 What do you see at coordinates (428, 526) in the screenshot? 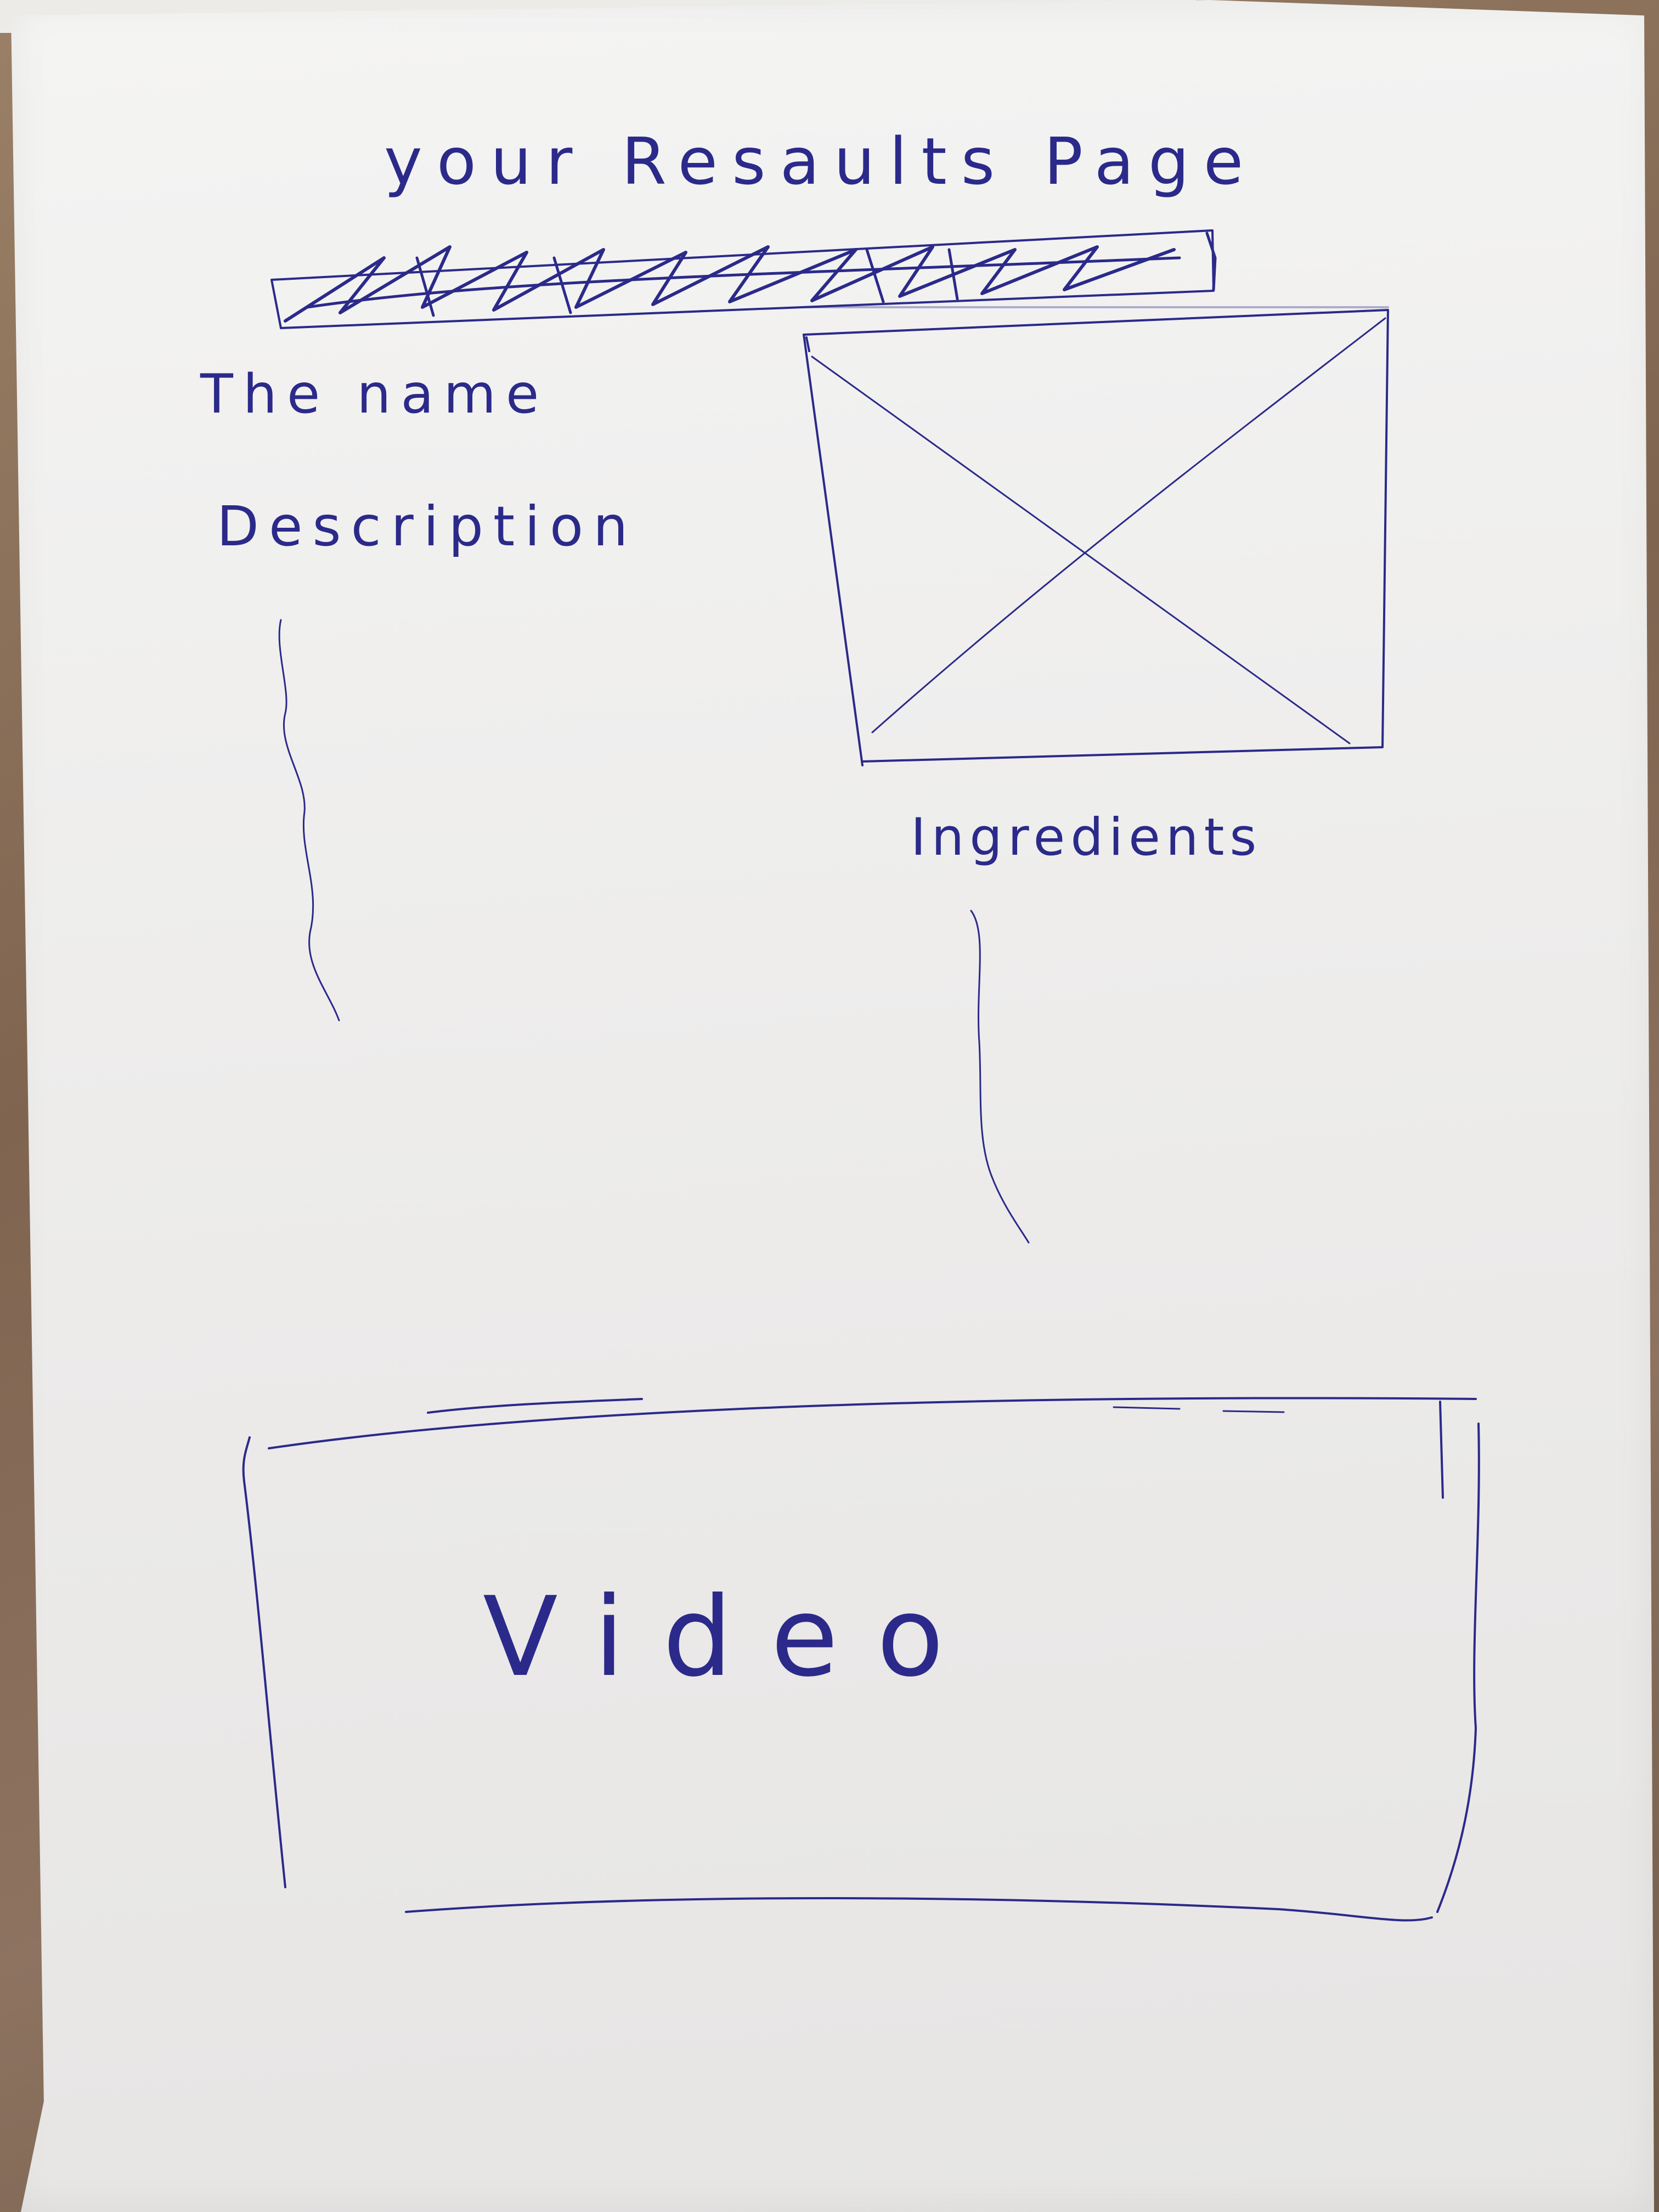
I see `description-label: Description` at bounding box center [428, 526].